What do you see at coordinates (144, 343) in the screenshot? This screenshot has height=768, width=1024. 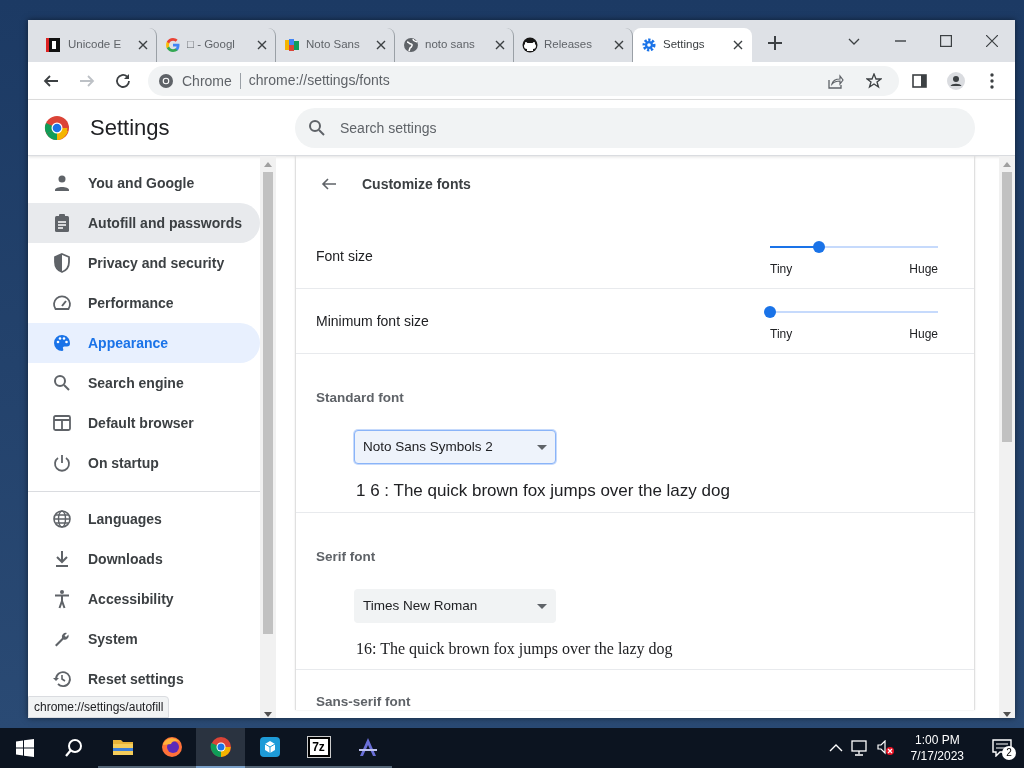 I see `sidebar-item: Appearance` at bounding box center [144, 343].